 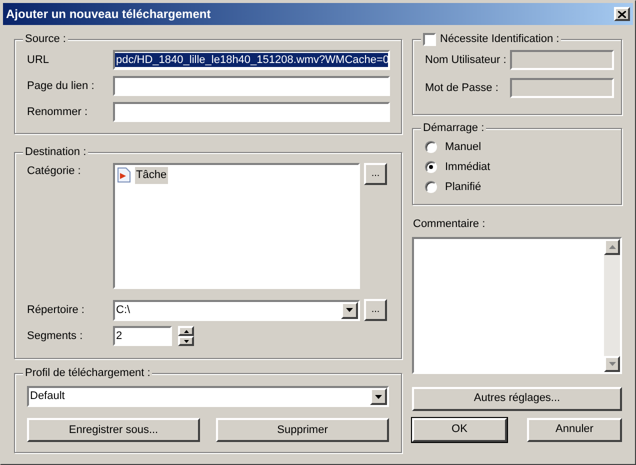 What do you see at coordinates (142, 336) in the screenshot?
I see `segments-field: 2` at bounding box center [142, 336].